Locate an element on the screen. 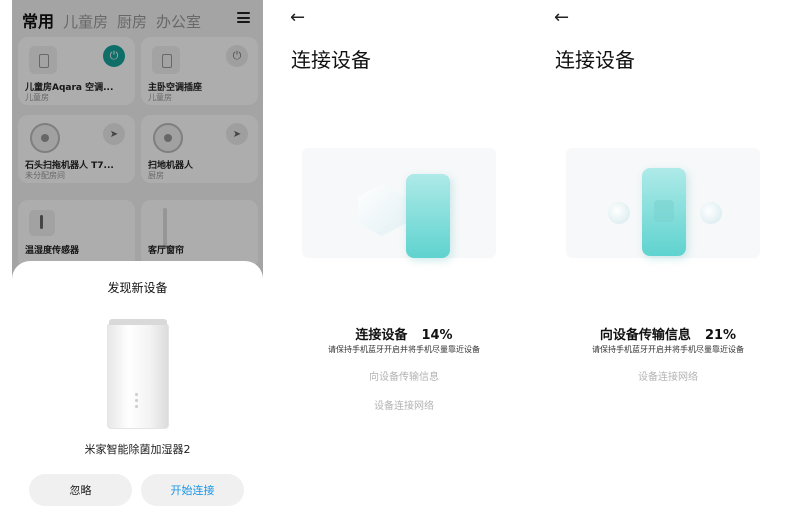  status-label: 向设备传输信息 is located at coordinates (645, 335).